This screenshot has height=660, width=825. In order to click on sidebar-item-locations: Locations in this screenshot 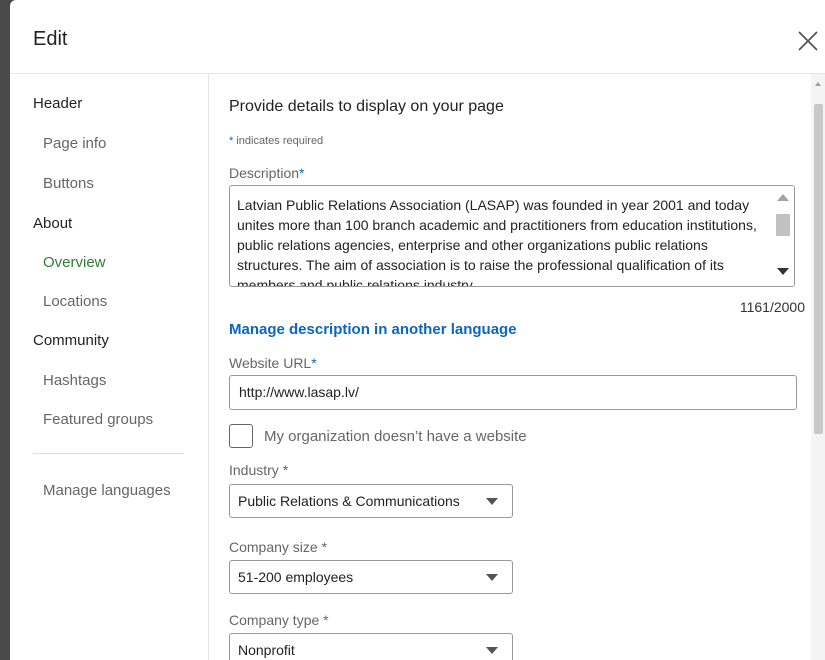, I will do `click(75, 301)`.